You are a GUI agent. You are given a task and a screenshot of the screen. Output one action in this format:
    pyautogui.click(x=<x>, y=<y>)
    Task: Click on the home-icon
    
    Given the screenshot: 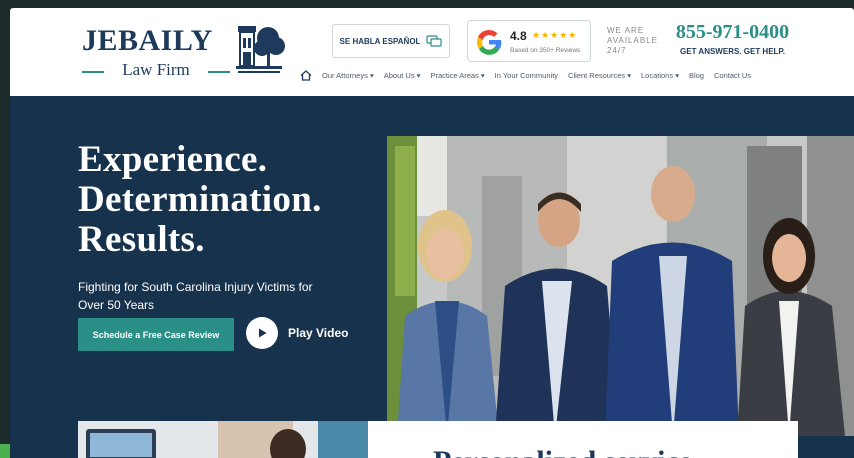 What is the action you would take?
    pyautogui.click(x=306, y=75)
    